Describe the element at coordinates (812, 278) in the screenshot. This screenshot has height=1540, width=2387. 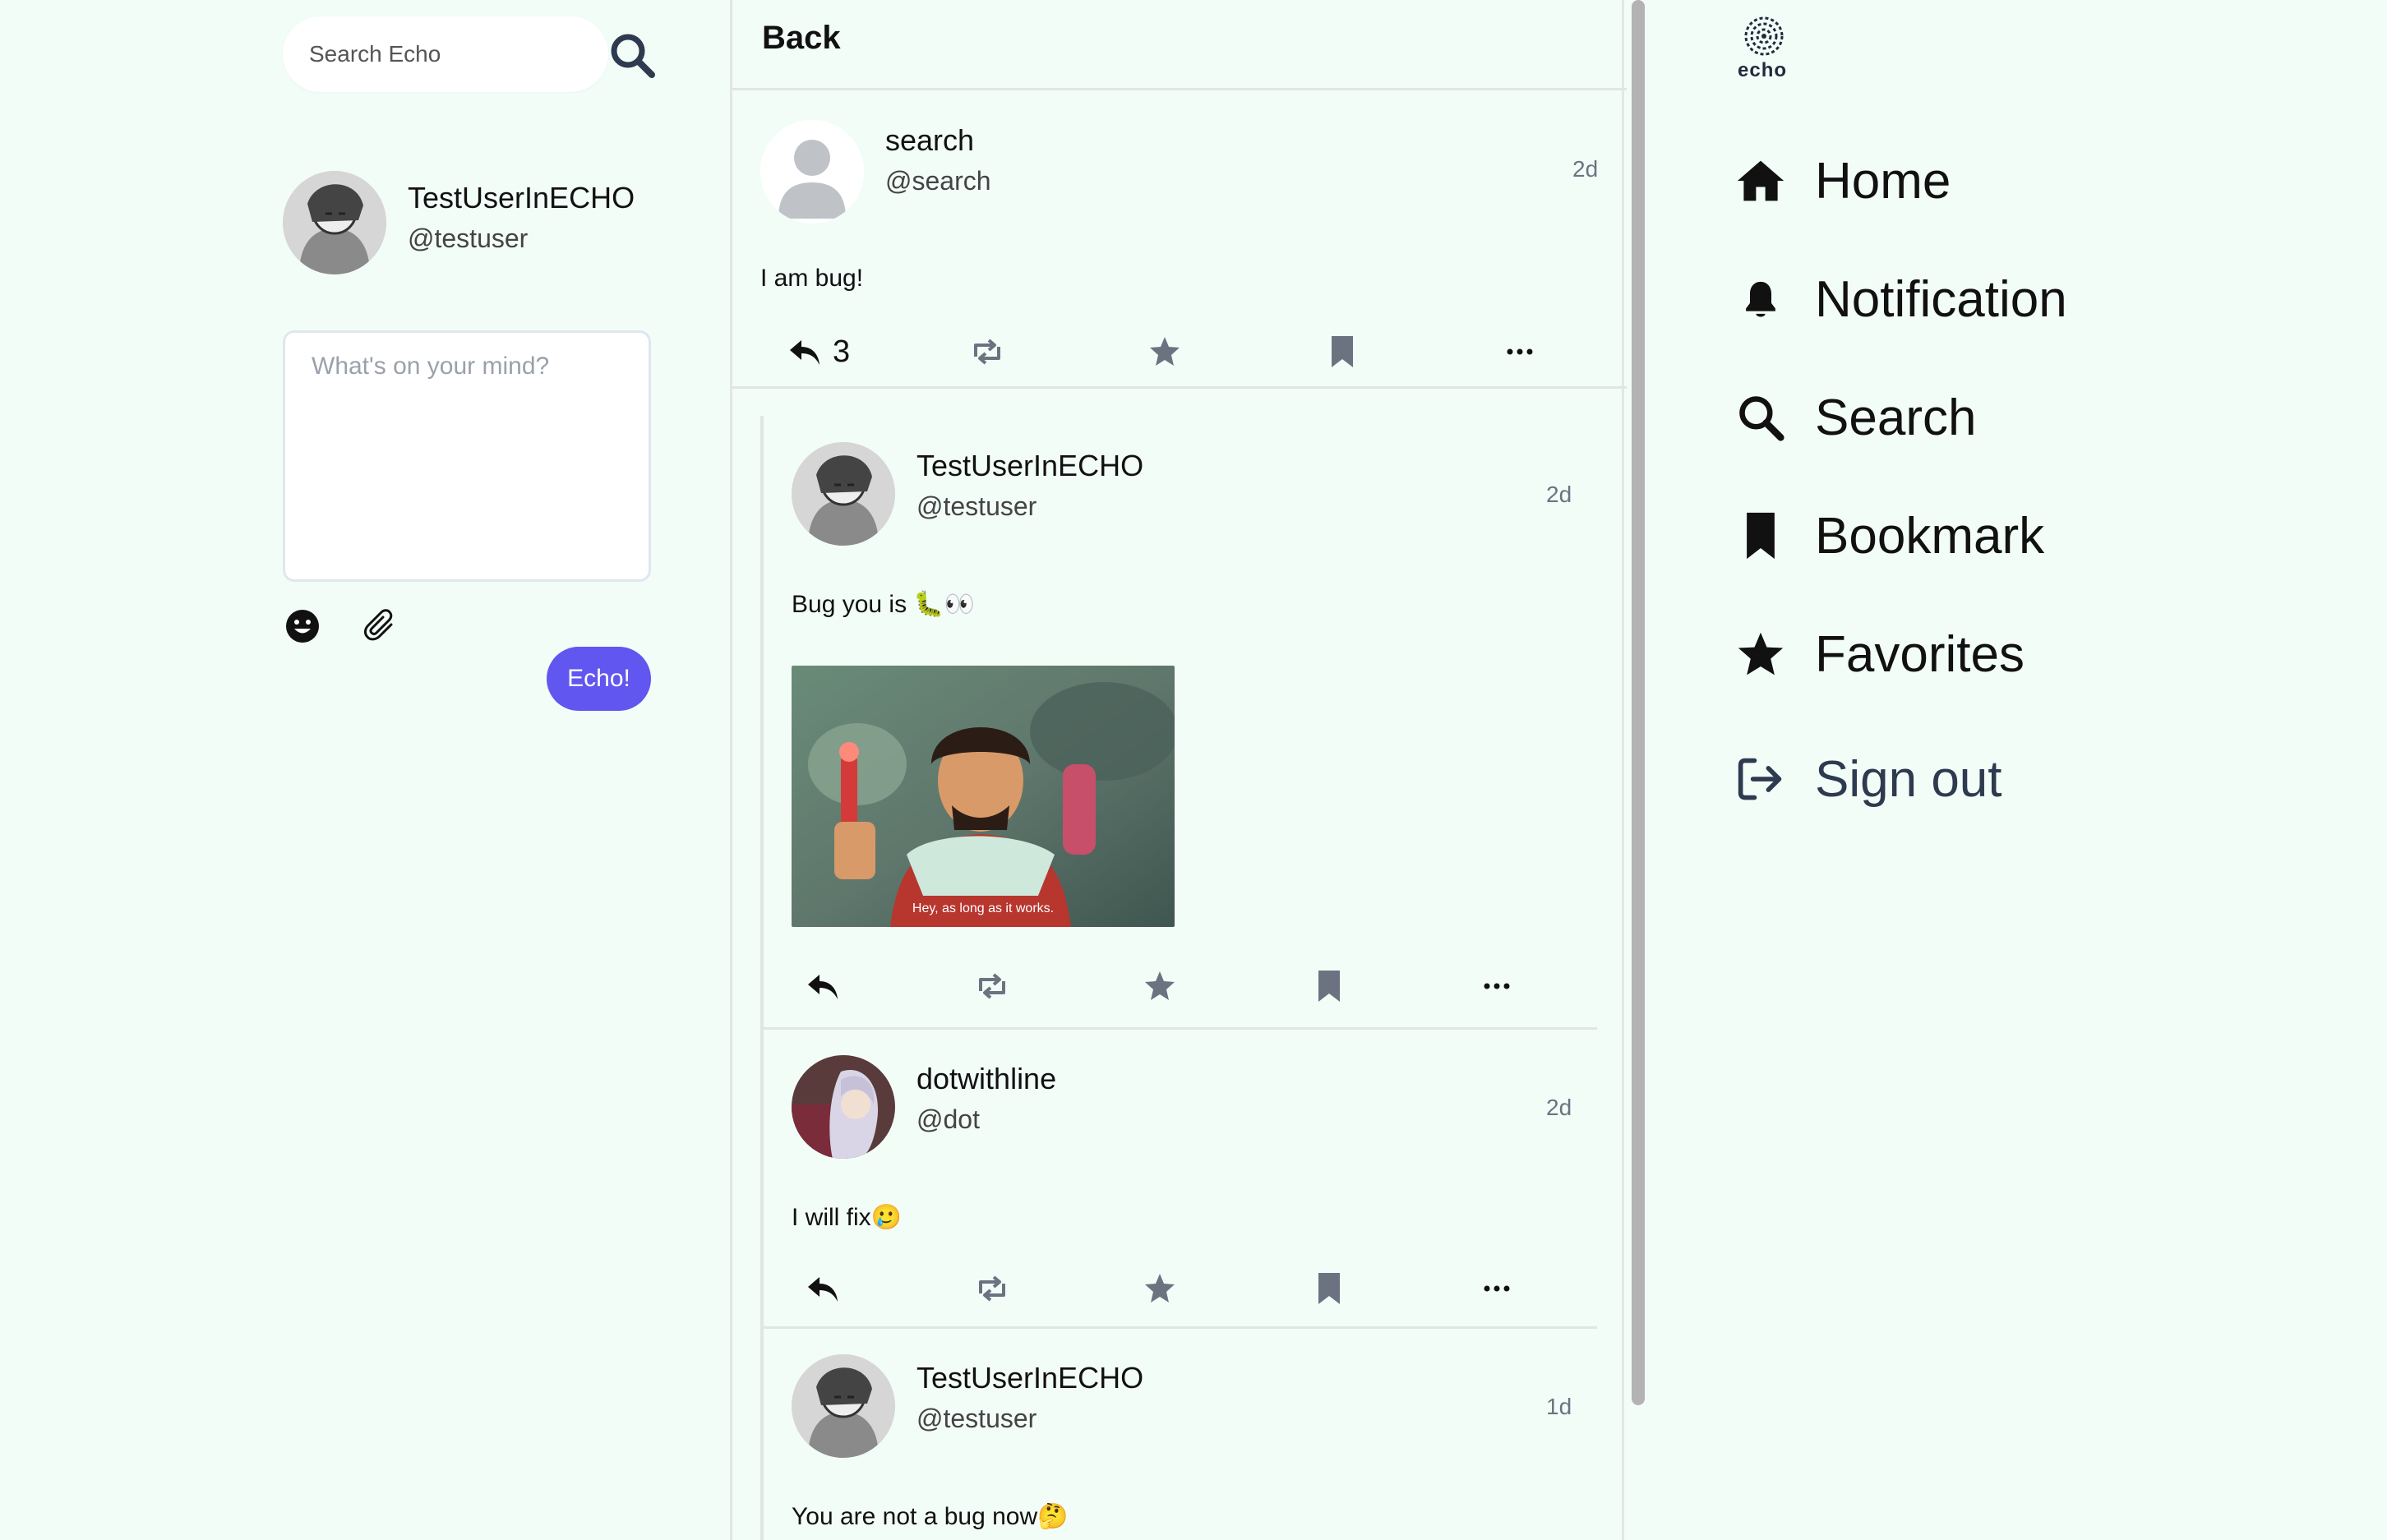
I see `post-text: I am bug!` at that location.